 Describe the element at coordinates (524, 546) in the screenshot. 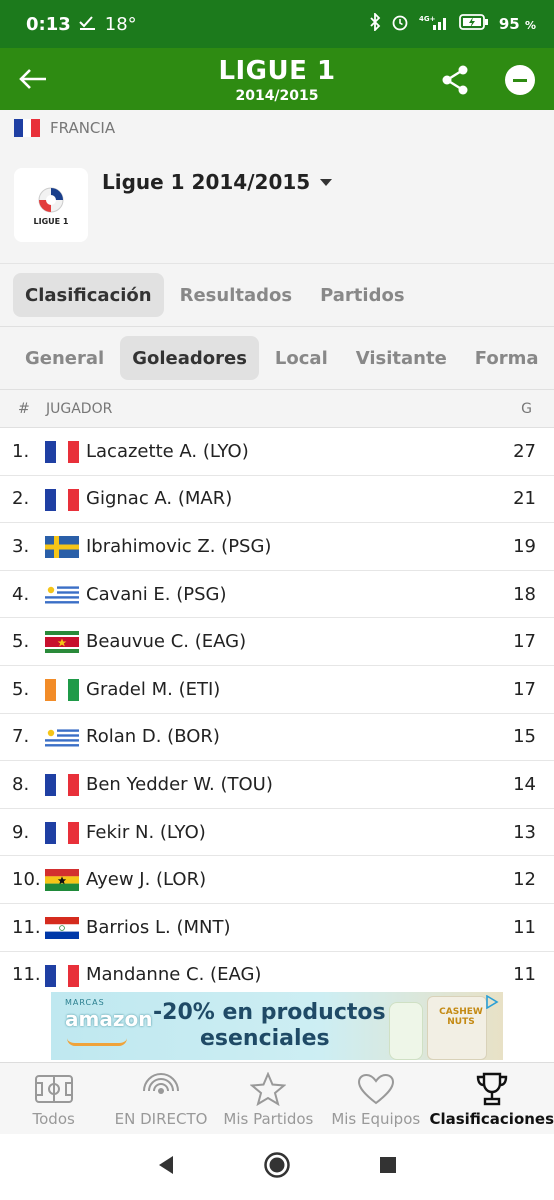

I see `player-goals: 19` at that location.